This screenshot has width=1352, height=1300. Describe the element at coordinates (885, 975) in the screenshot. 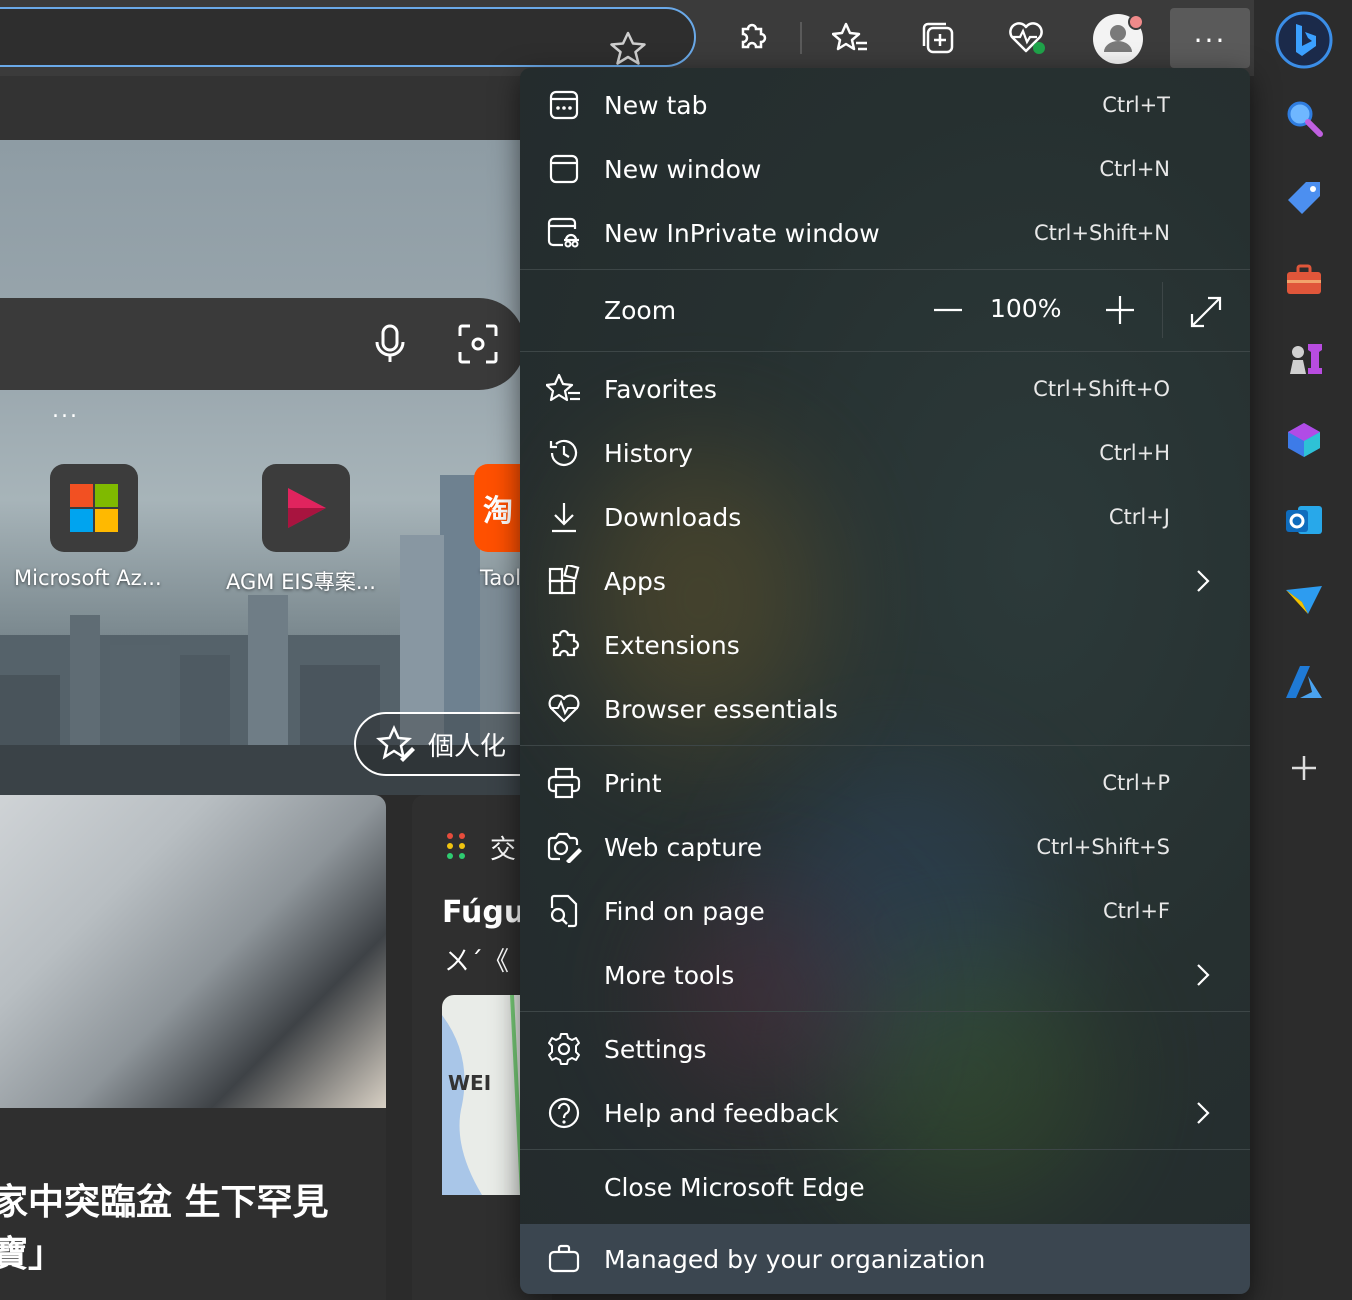

I see `menu-item-more-tools: More tools` at that location.